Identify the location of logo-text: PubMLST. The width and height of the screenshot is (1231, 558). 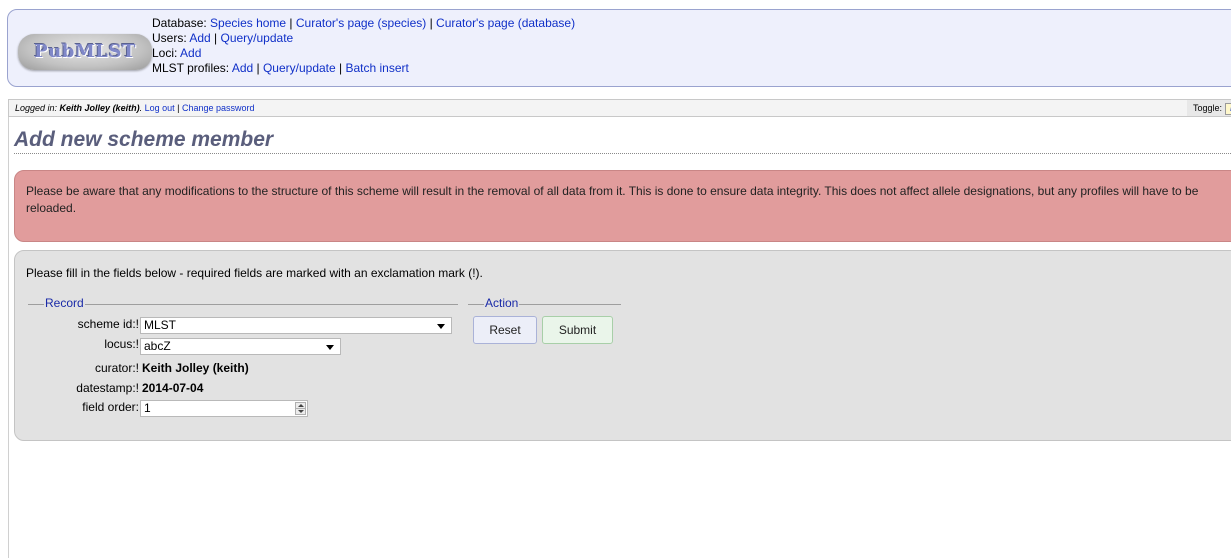
(85, 51).